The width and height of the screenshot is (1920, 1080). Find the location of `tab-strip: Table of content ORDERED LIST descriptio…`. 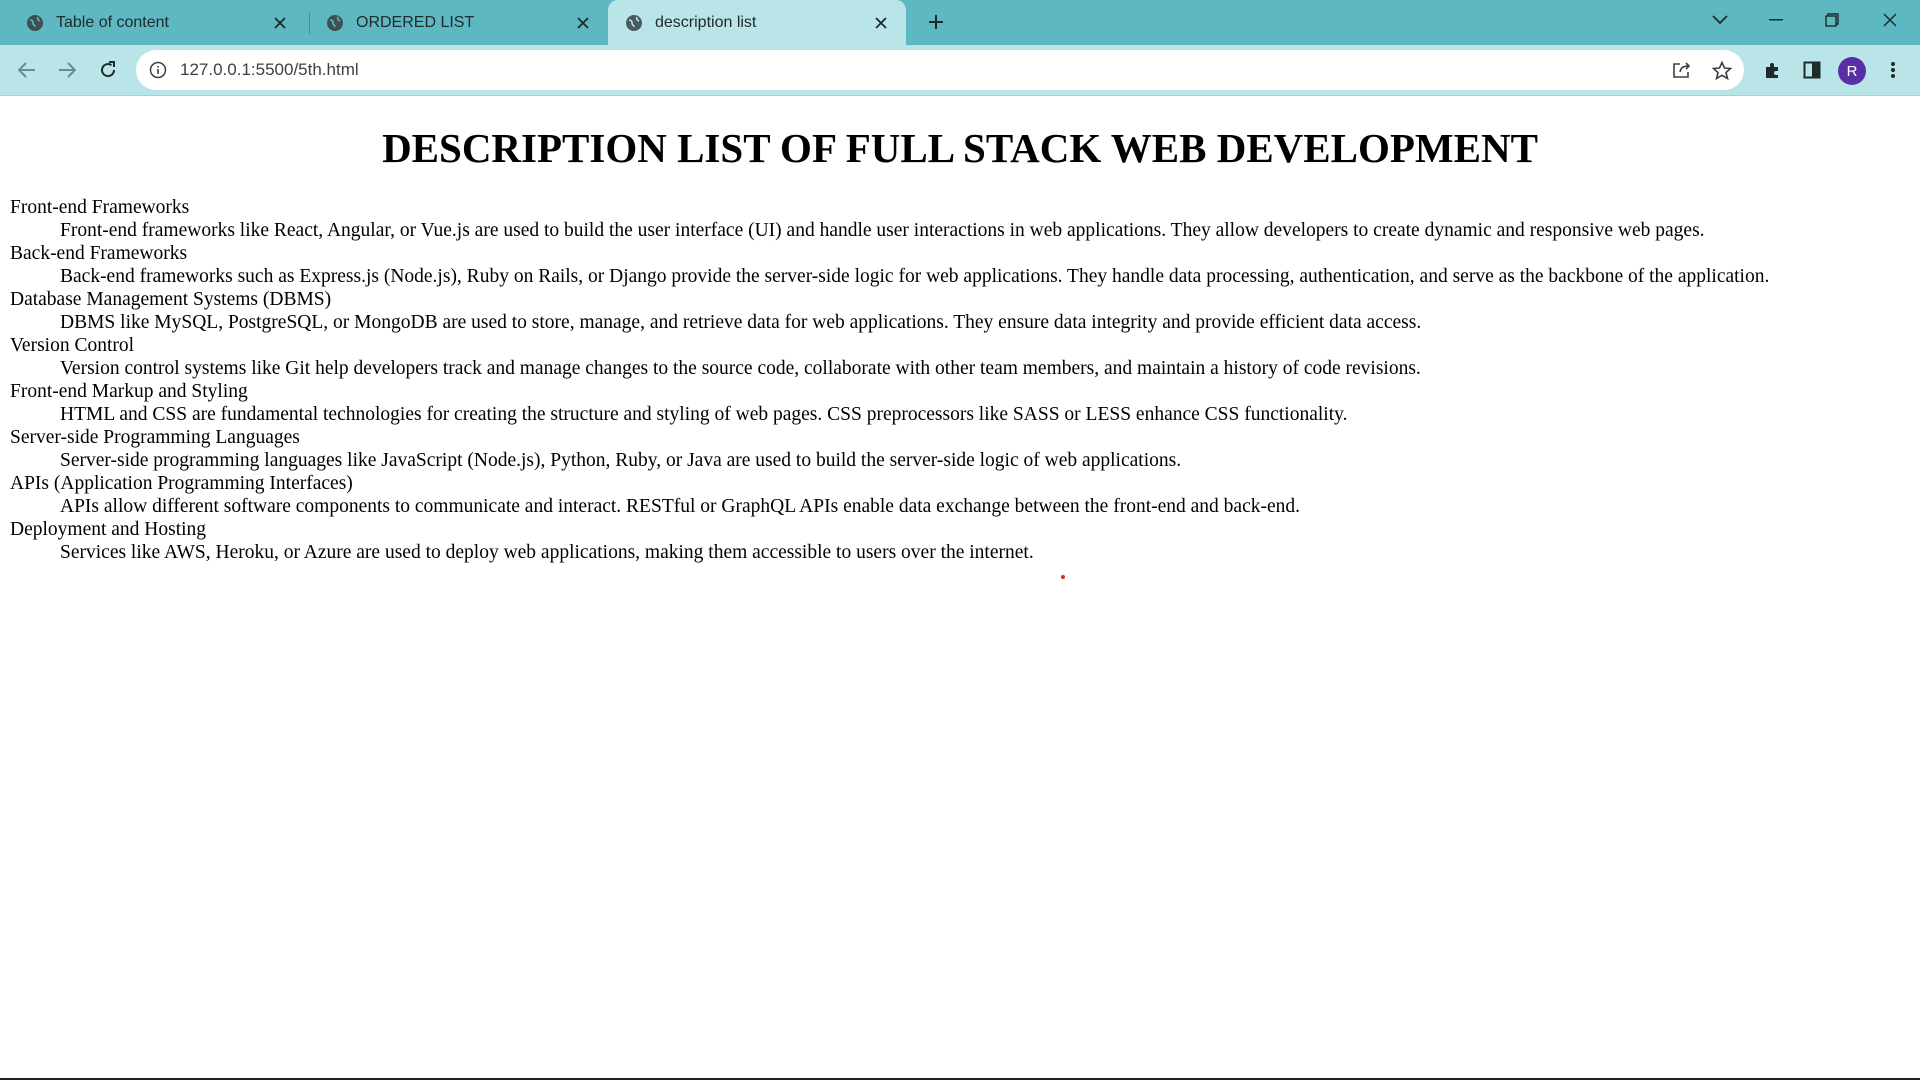

tab-strip: Table of content ORDERED LIST descriptio… is located at coordinates (960, 22).